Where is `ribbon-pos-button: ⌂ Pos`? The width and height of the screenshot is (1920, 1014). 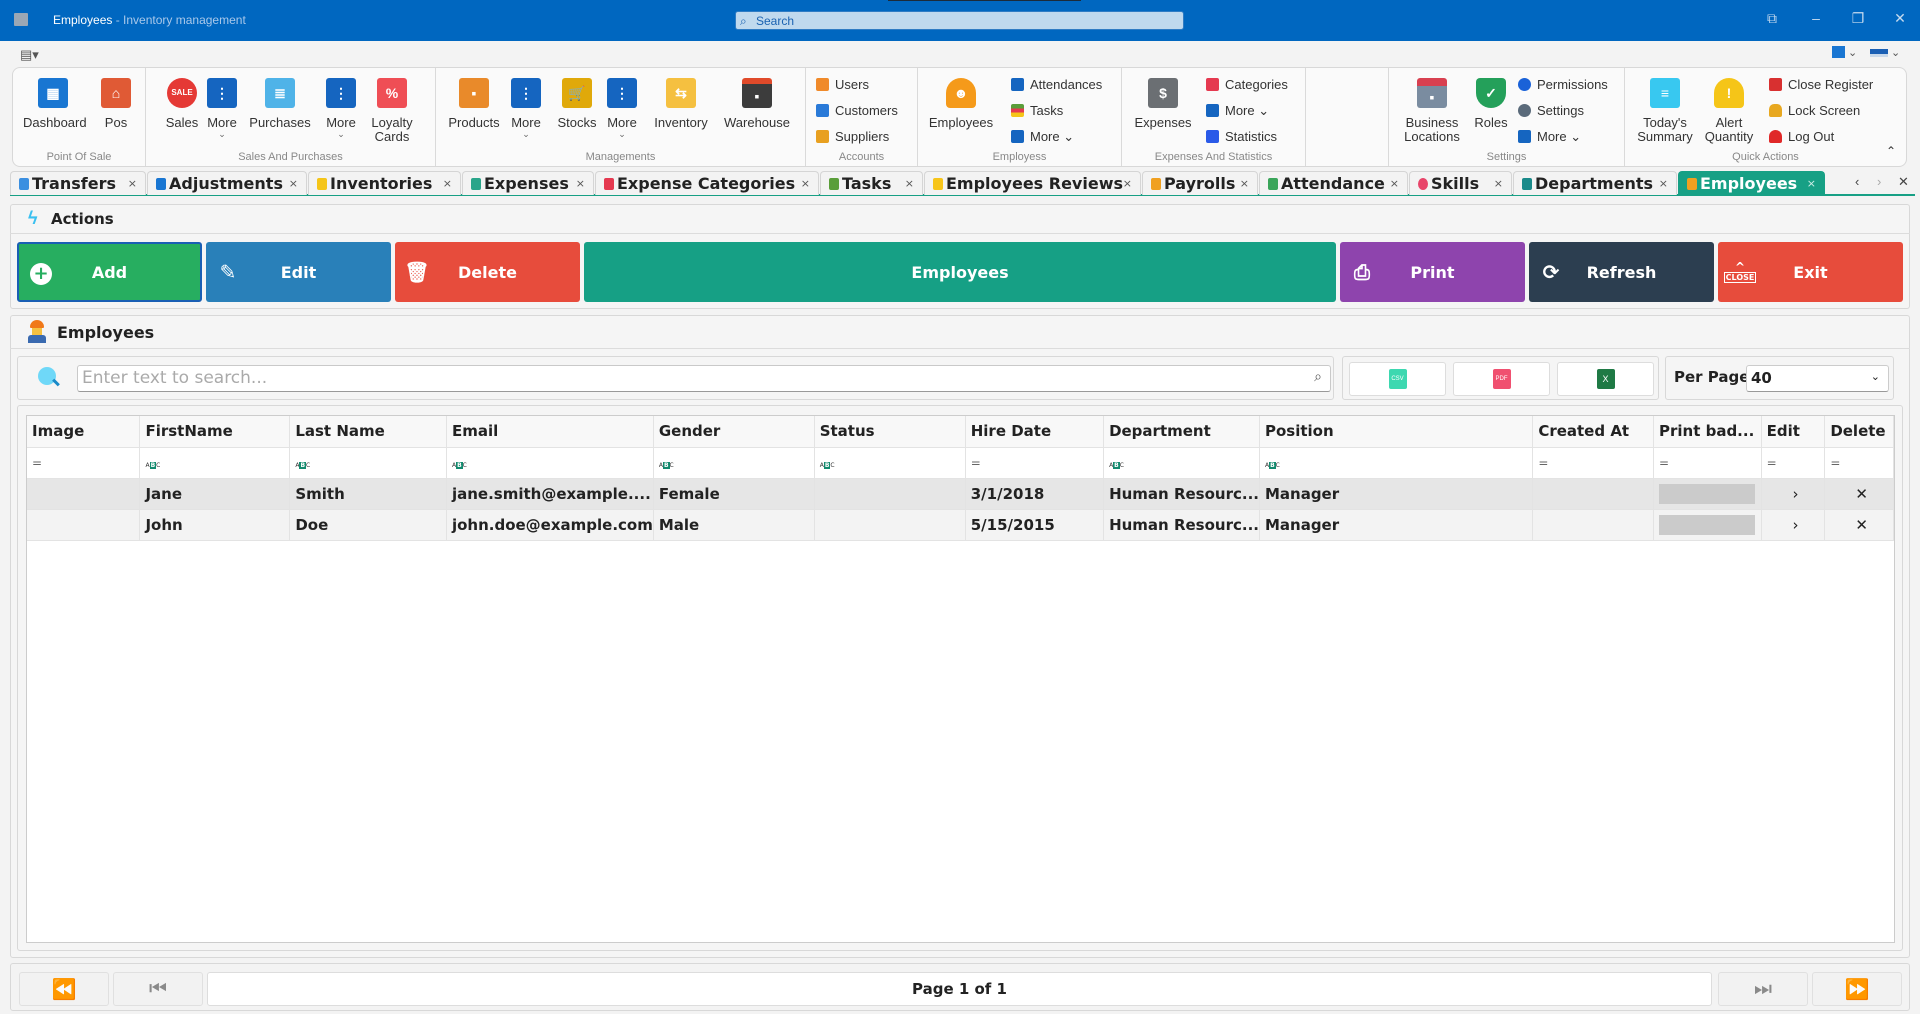
ribbon-pos-button: ⌂ Pos is located at coordinates (116, 104).